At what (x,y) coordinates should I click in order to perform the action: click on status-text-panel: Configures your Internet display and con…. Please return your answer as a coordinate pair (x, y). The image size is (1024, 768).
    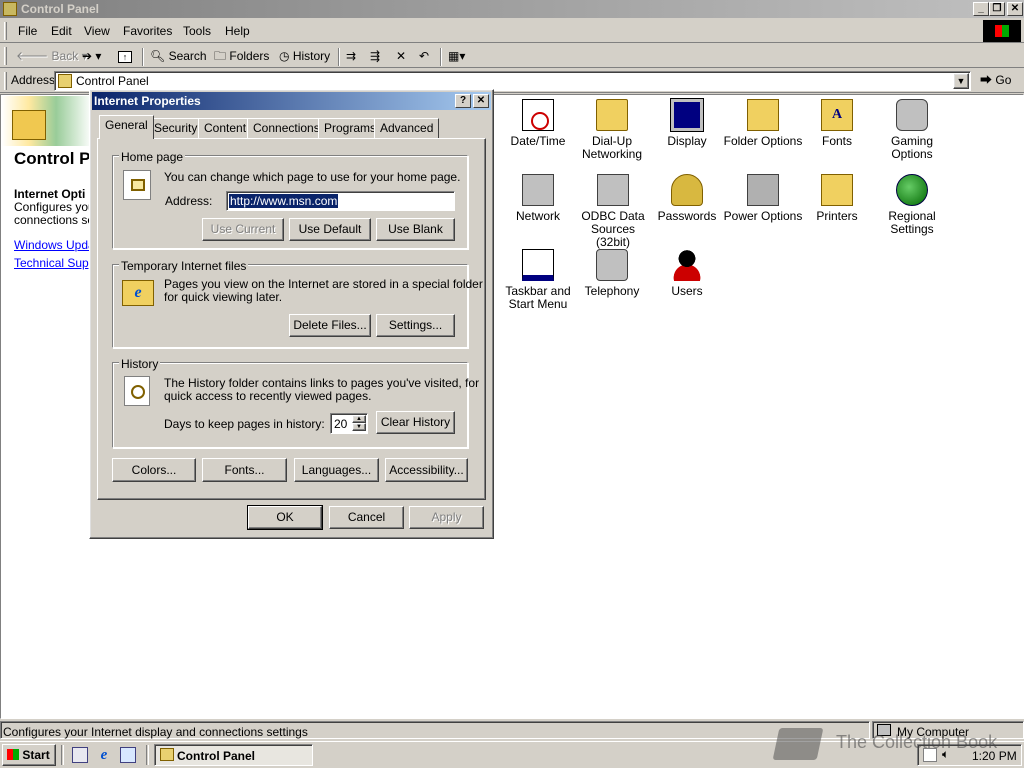
    Looking at the image, I should click on (435, 730).